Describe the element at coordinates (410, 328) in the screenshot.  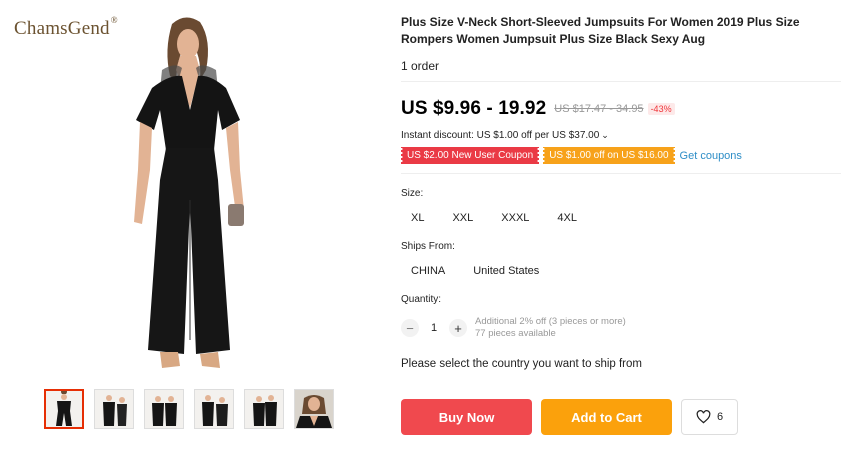
I see `quantity-decrease-button: −` at that location.